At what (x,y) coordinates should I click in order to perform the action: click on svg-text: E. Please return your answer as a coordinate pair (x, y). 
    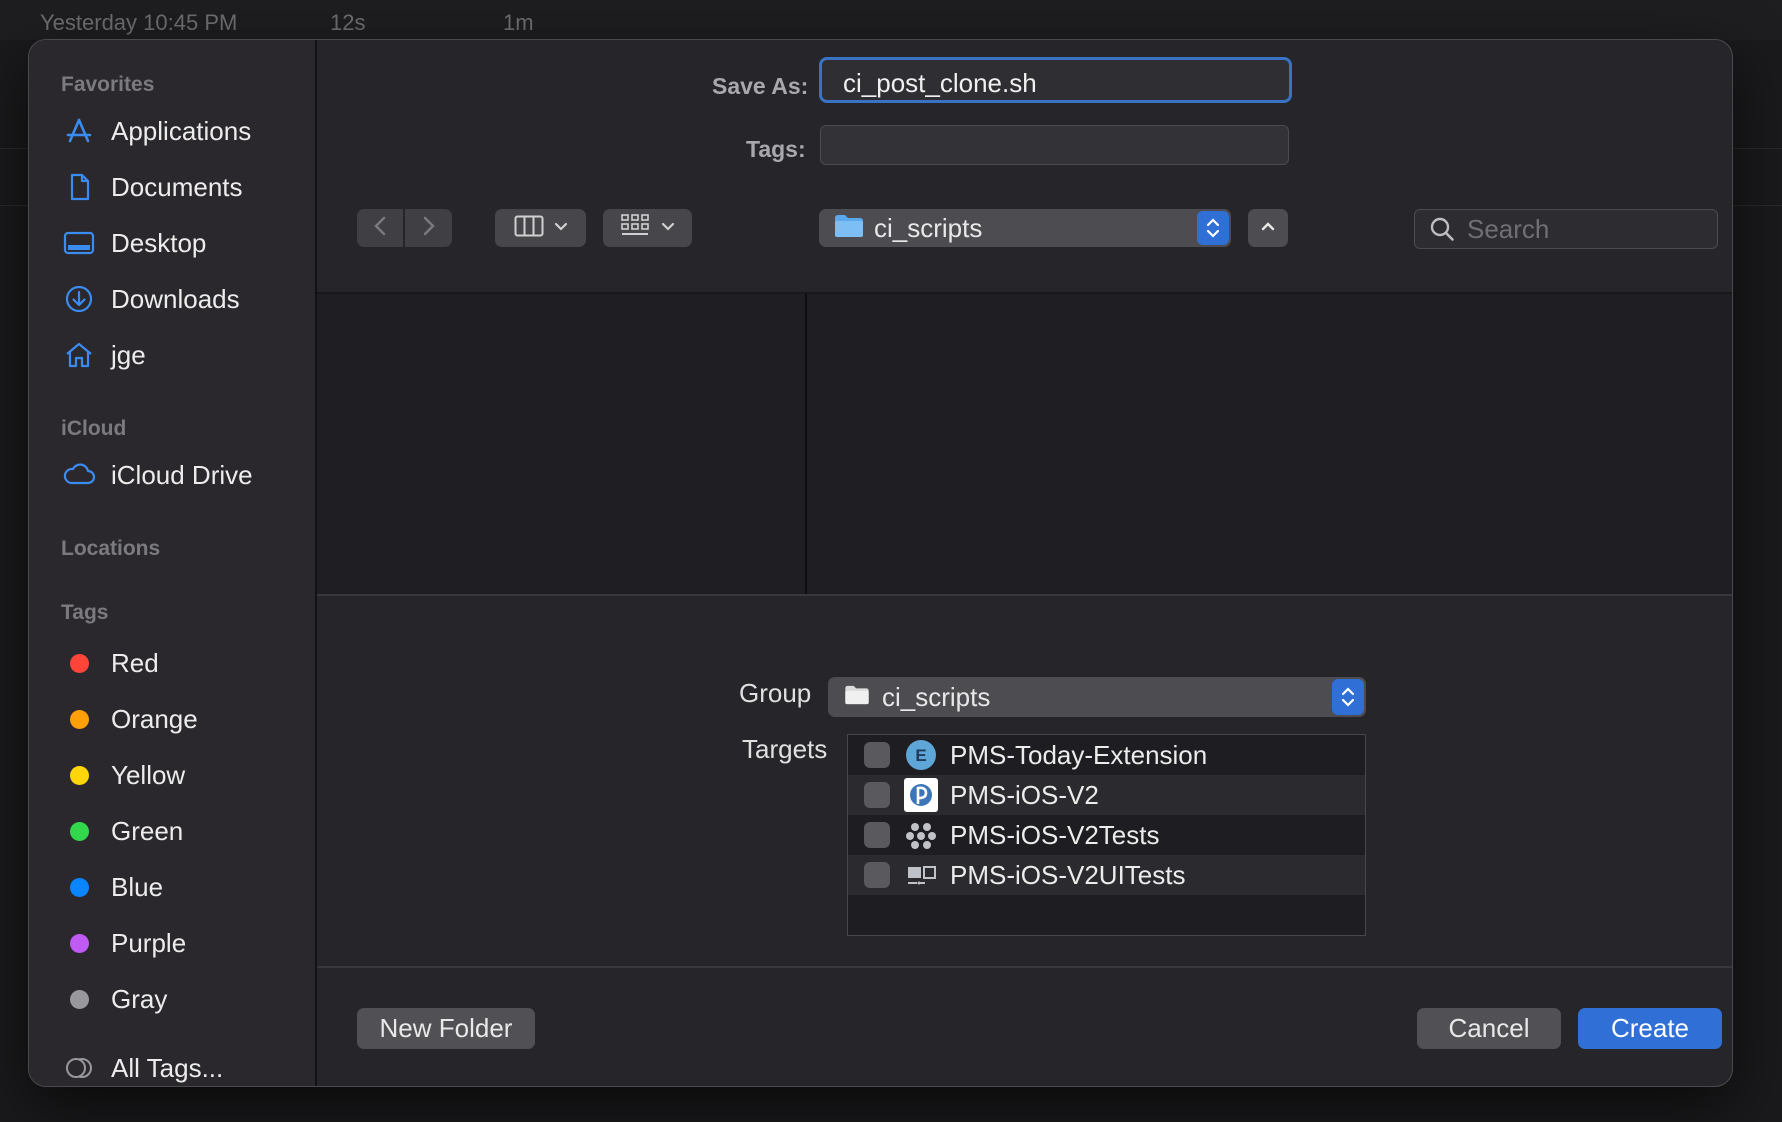
    Looking at the image, I should click on (920, 755).